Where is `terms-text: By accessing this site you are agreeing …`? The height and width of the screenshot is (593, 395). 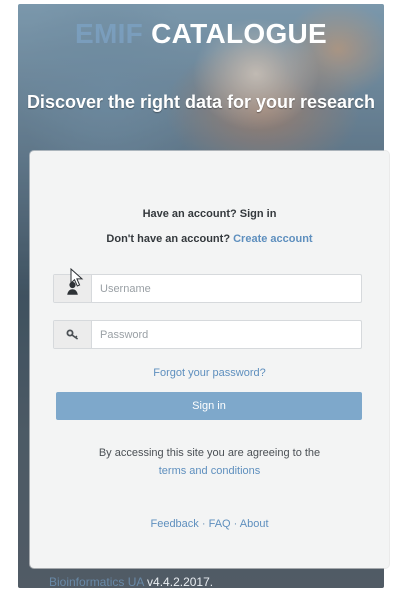
terms-text: By accessing this site you are agreeing … is located at coordinates (209, 453).